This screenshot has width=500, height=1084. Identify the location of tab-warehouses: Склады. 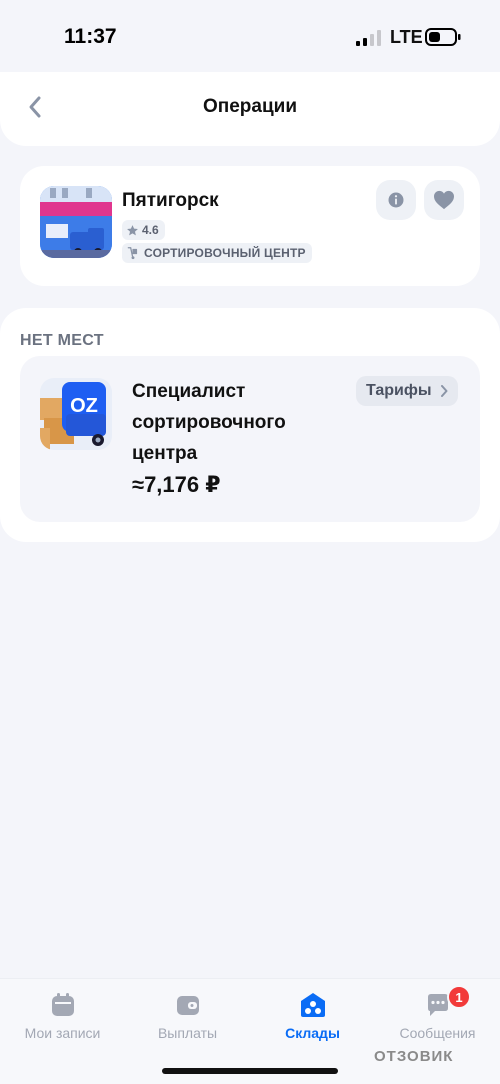
(312, 1019).